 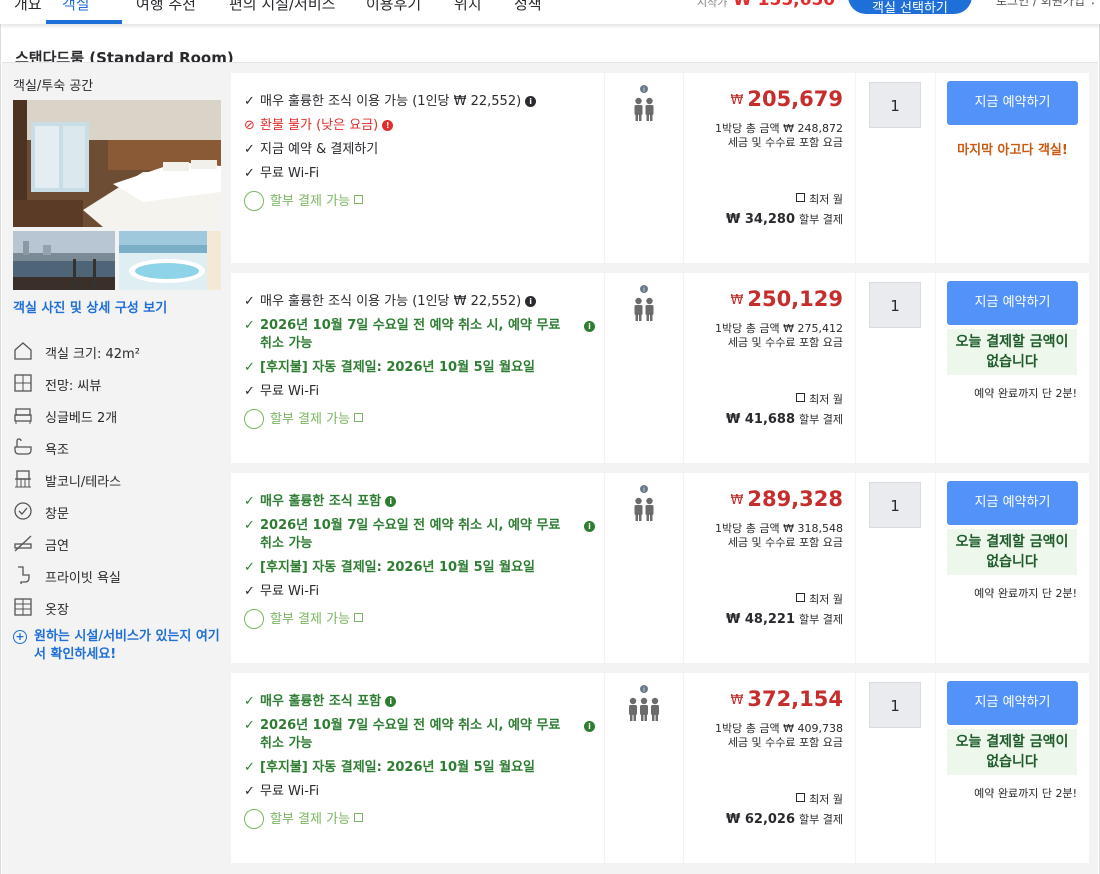 I want to click on offer-benefit-text: 지금 예약 & 결제하기, so click(x=319, y=149).